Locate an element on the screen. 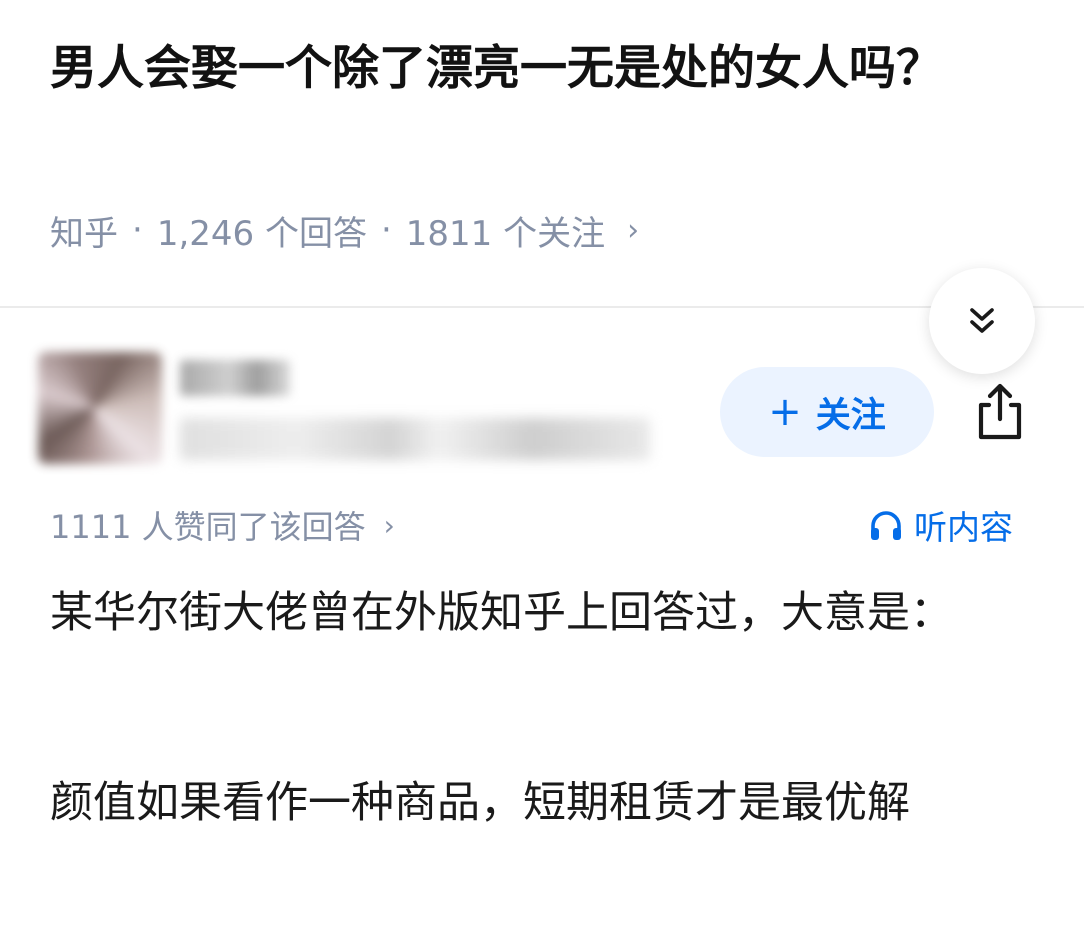  listen-button: 听内容 is located at coordinates (940, 525).